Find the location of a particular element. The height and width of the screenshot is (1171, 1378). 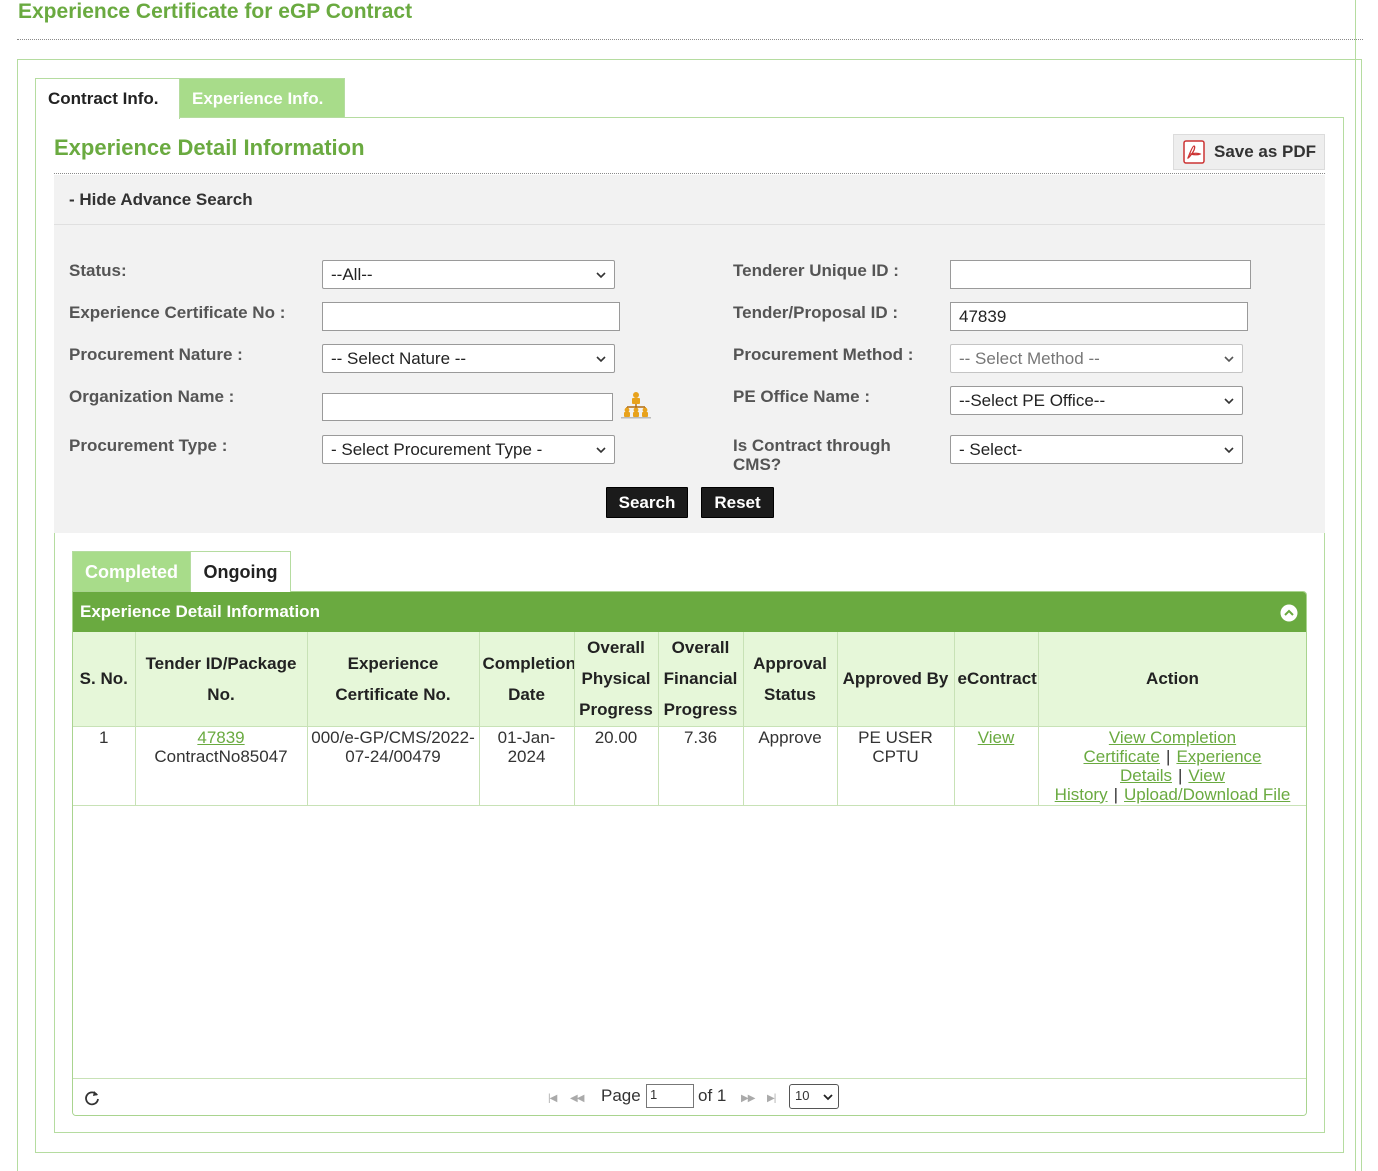

search-button: Search is located at coordinates (647, 502).